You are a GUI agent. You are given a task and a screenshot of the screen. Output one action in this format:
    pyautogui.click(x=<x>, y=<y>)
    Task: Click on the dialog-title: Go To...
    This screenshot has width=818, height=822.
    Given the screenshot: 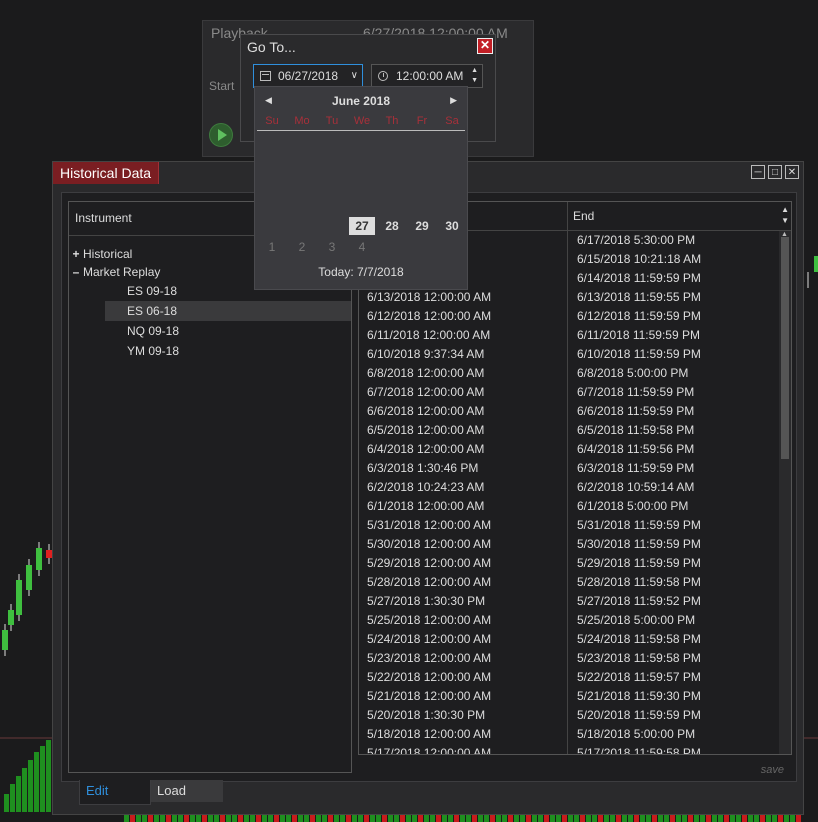 What is the action you would take?
    pyautogui.click(x=271, y=47)
    